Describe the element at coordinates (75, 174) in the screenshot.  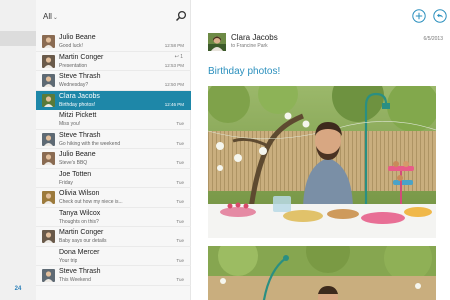
I see `message-sender: Joe Totten` at that location.